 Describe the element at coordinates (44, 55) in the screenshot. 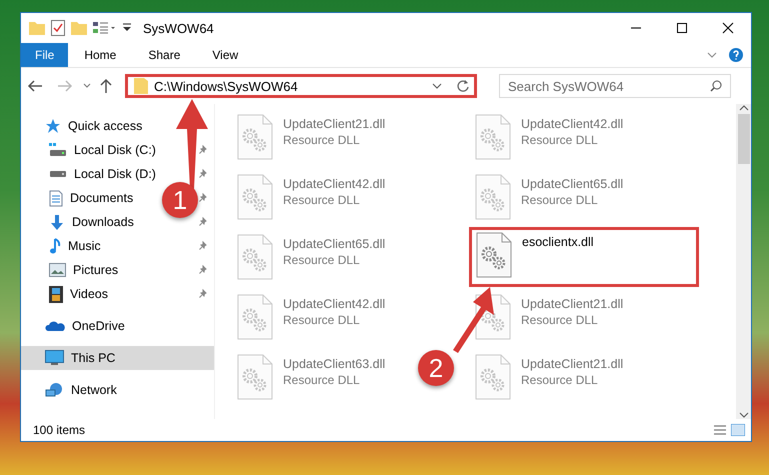

I see `file-tab: File` at that location.